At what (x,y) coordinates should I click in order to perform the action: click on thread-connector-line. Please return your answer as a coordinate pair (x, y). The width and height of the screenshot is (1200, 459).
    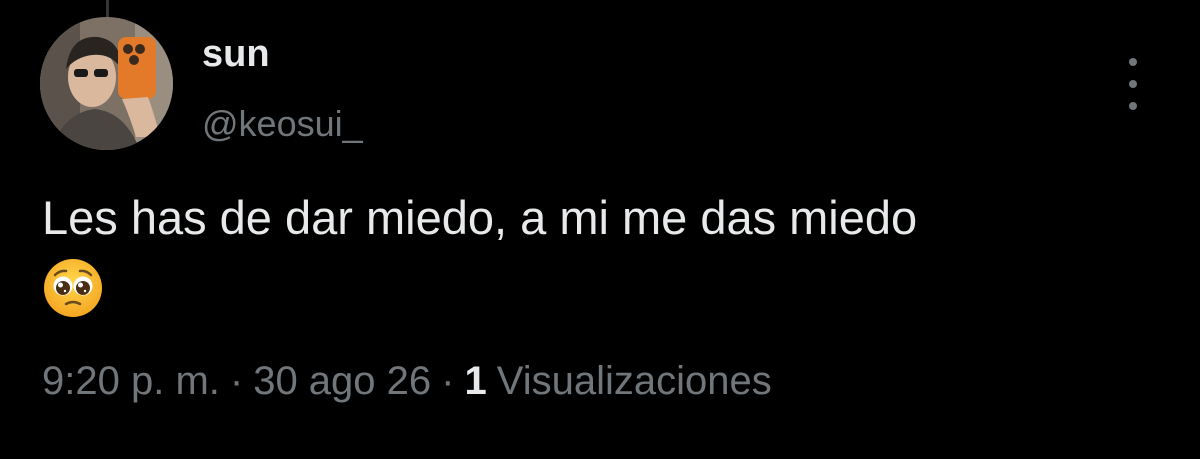
    Looking at the image, I should click on (107, 9).